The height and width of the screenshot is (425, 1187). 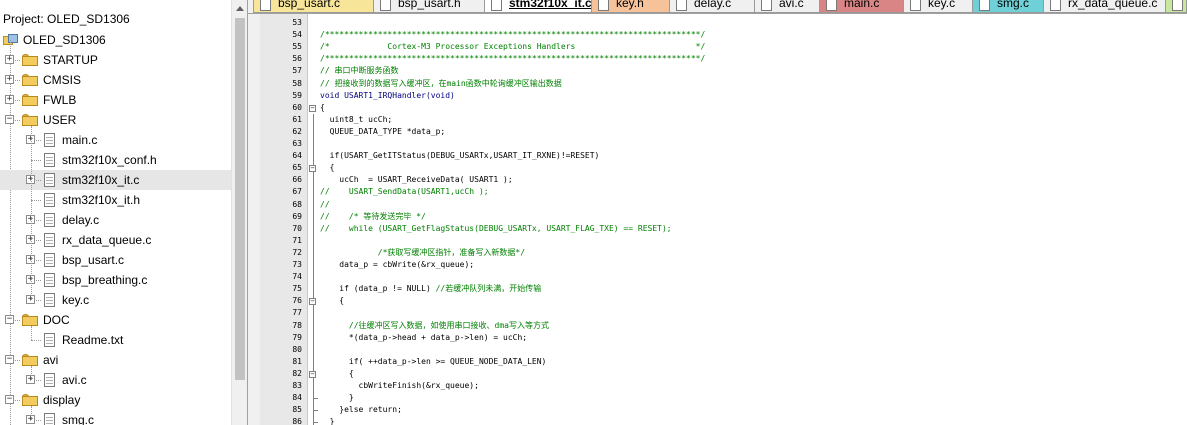 What do you see at coordinates (115, 300) in the screenshot?
I see `tree-file: + key.c` at bounding box center [115, 300].